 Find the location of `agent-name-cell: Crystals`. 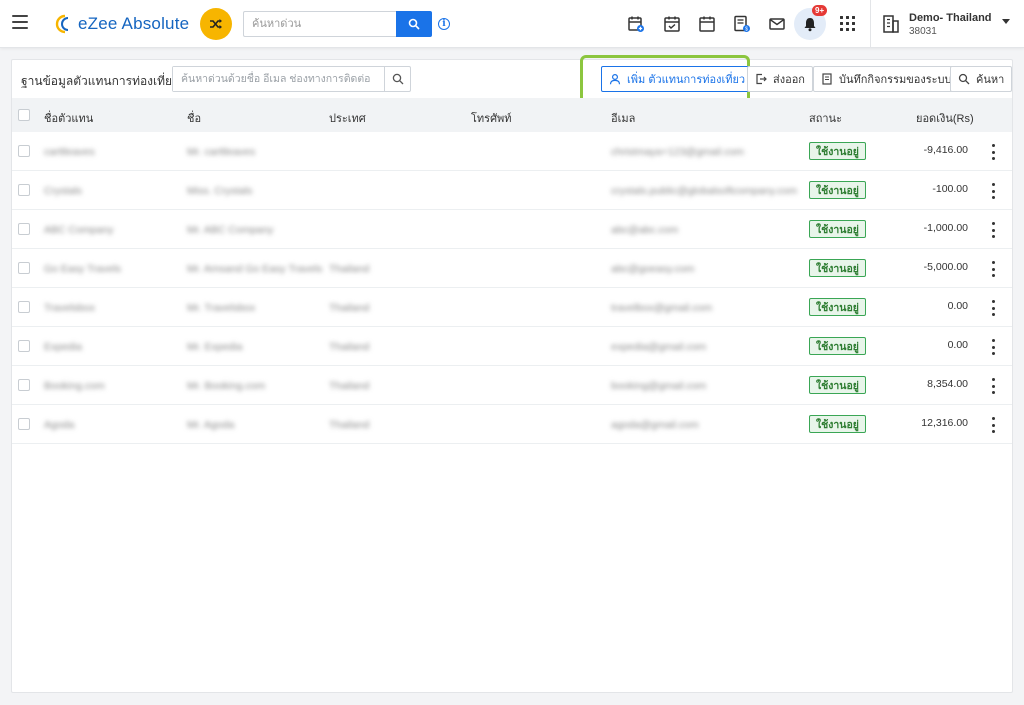

agent-name-cell: Crystals is located at coordinates (63, 191).